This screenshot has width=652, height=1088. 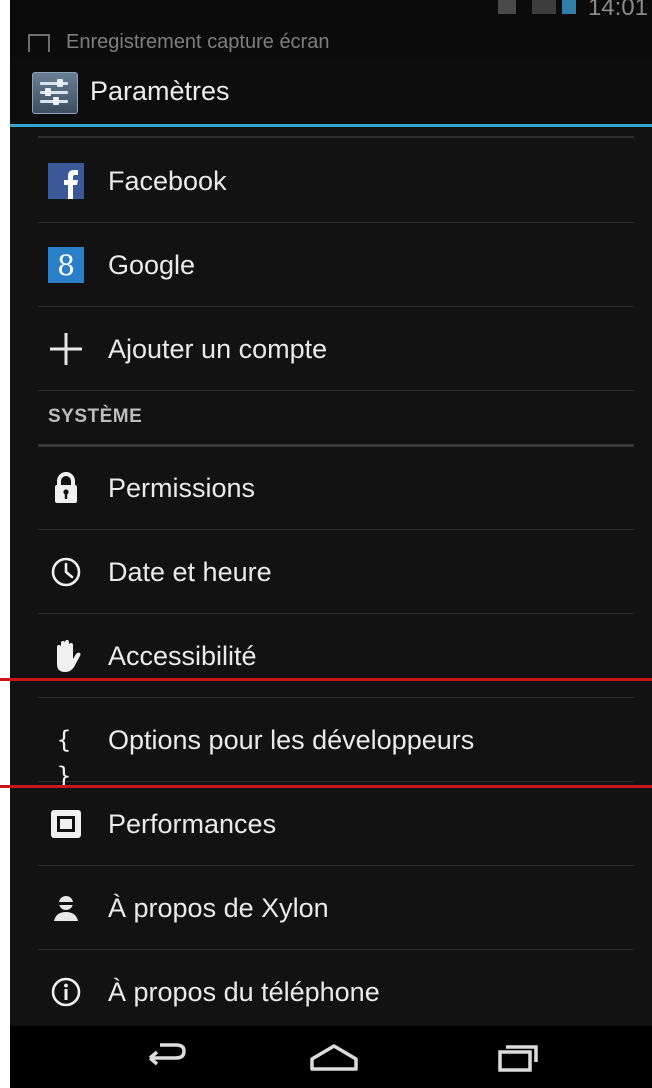 What do you see at coordinates (69, 656) in the screenshot?
I see `hand-icon` at bounding box center [69, 656].